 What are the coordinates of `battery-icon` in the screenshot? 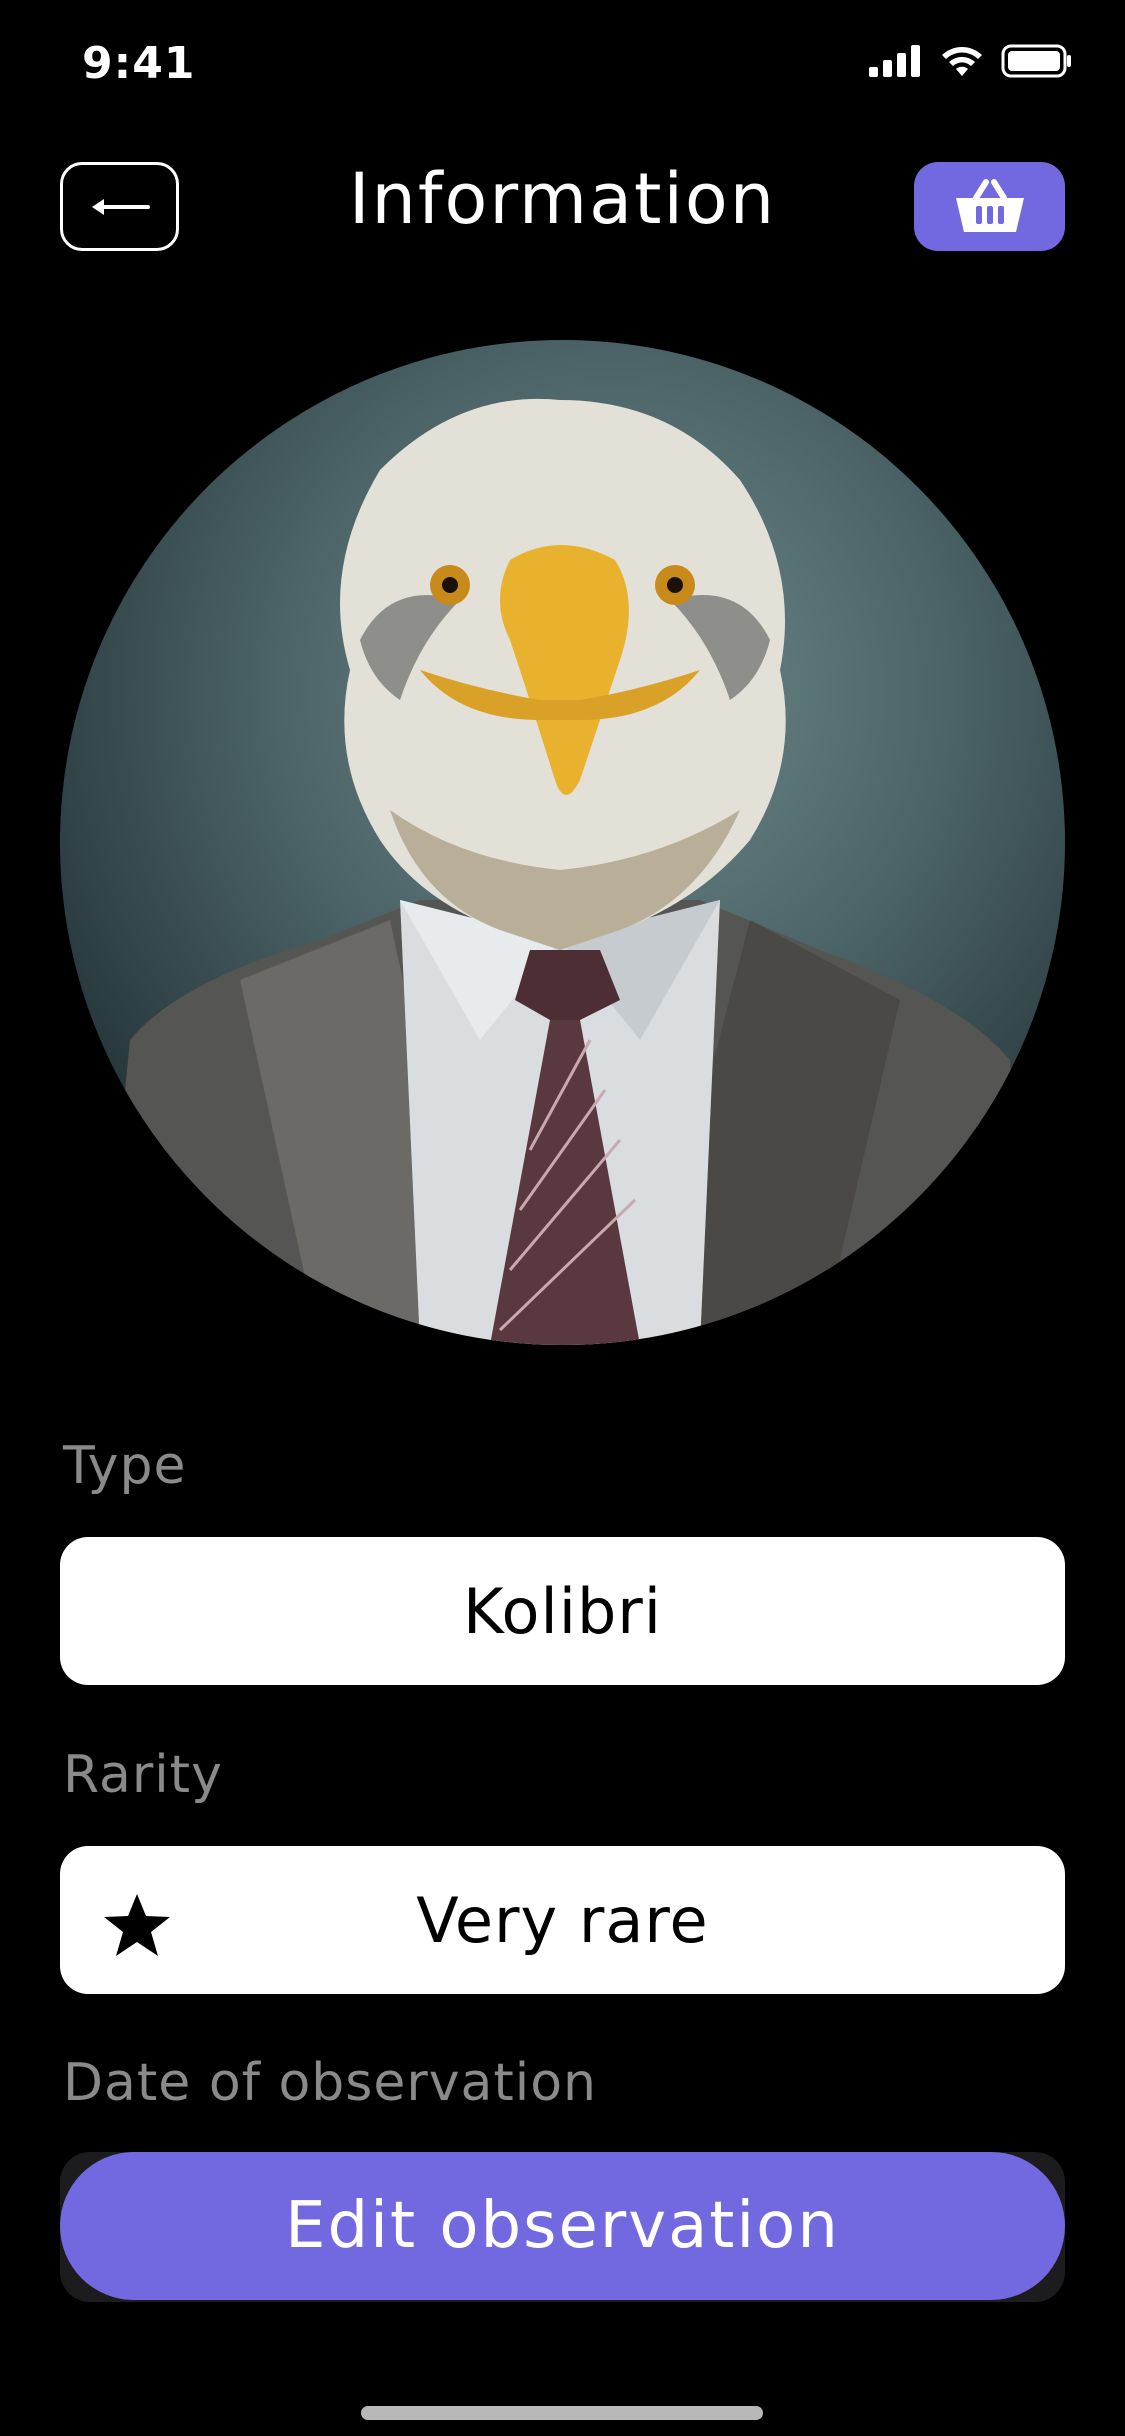 It's located at (1036, 61).